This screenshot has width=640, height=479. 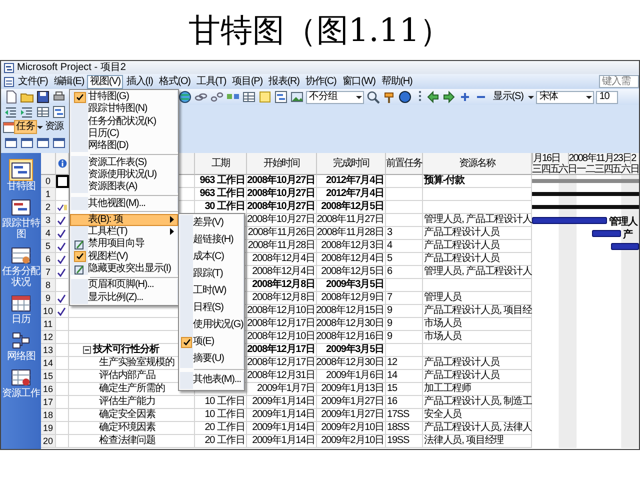 I want to click on font-dropdown: 宋体, so click(x=565, y=97).